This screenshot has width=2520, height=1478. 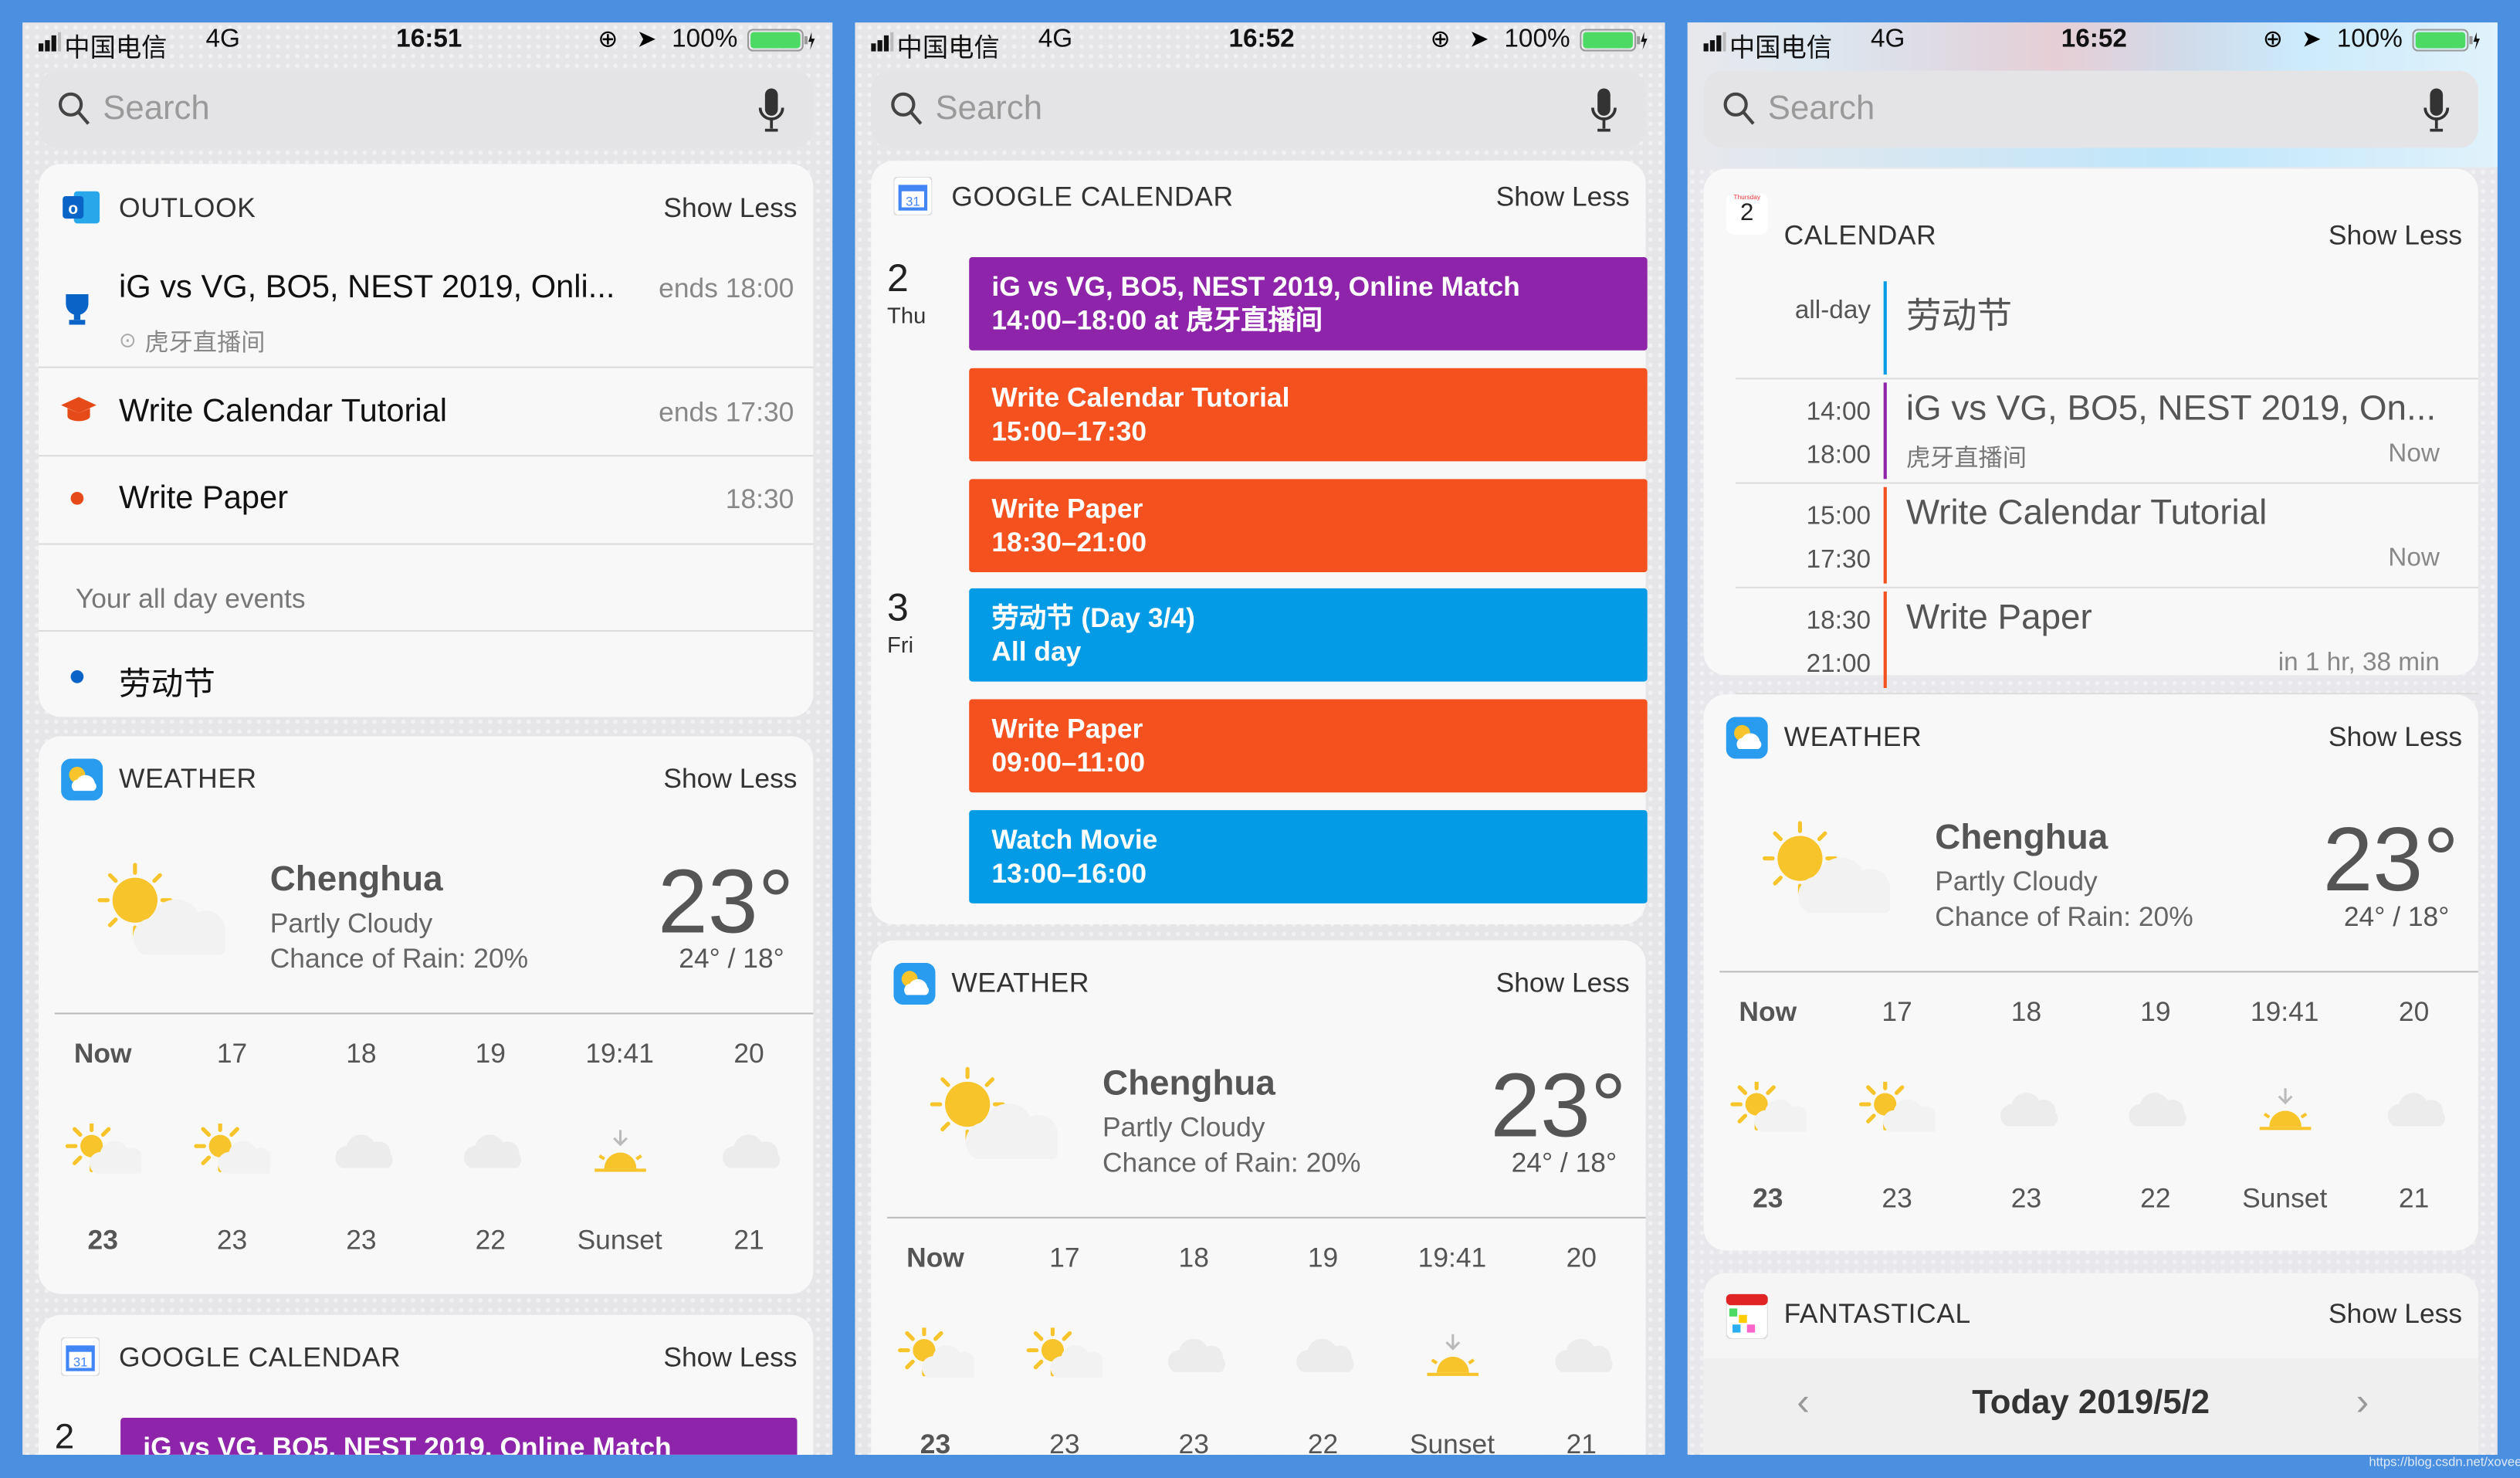 I want to click on hour-label: 19, so click(x=490, y=1054).